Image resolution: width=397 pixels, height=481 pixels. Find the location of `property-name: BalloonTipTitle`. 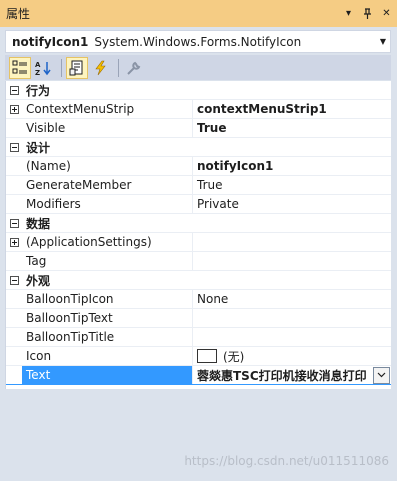

property-name: BalloonTipTitle is located at coordinates (107, 337).